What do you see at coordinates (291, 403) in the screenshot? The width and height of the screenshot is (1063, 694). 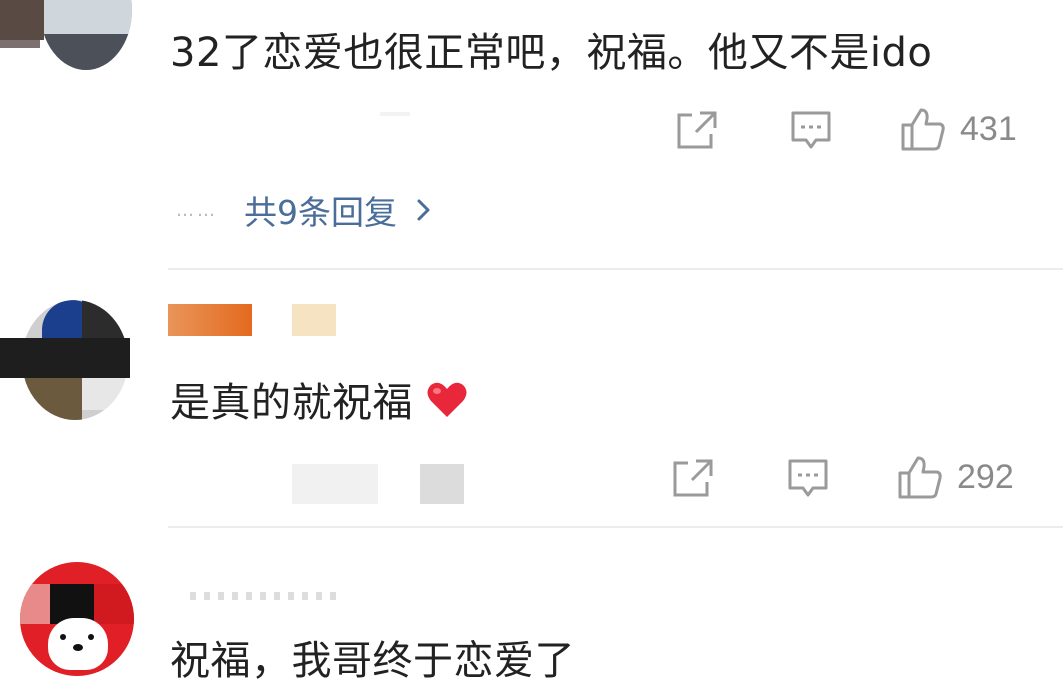 I see `comment-text-content: 是真的就祝福` at bounding box center [291, 403].